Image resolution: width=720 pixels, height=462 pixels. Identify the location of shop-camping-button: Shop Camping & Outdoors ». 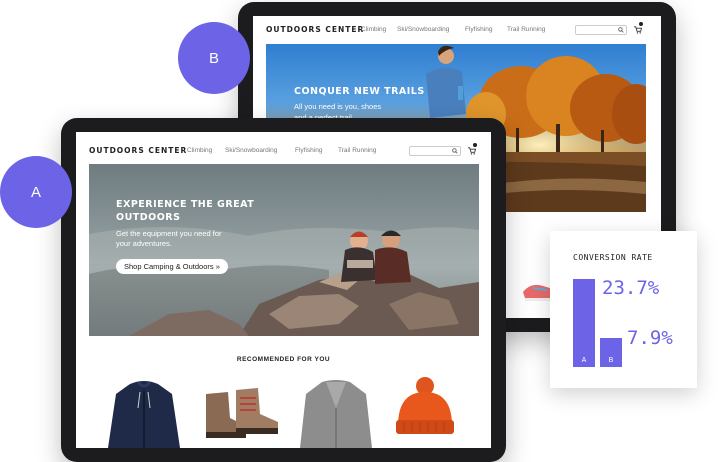
(172, 266).